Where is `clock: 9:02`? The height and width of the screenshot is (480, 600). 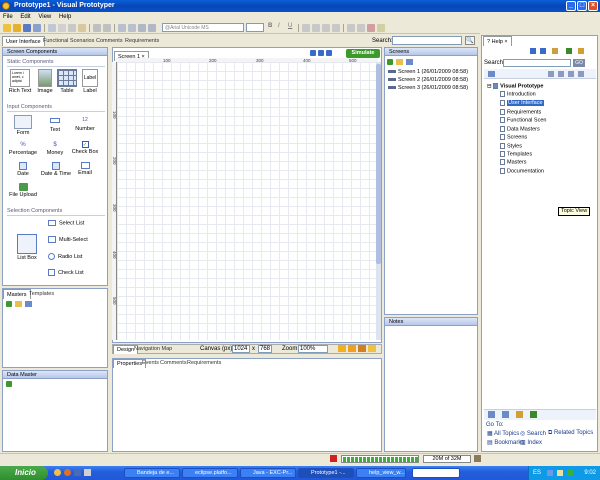
clock: 9:02 is located at coordinates (590, 473).